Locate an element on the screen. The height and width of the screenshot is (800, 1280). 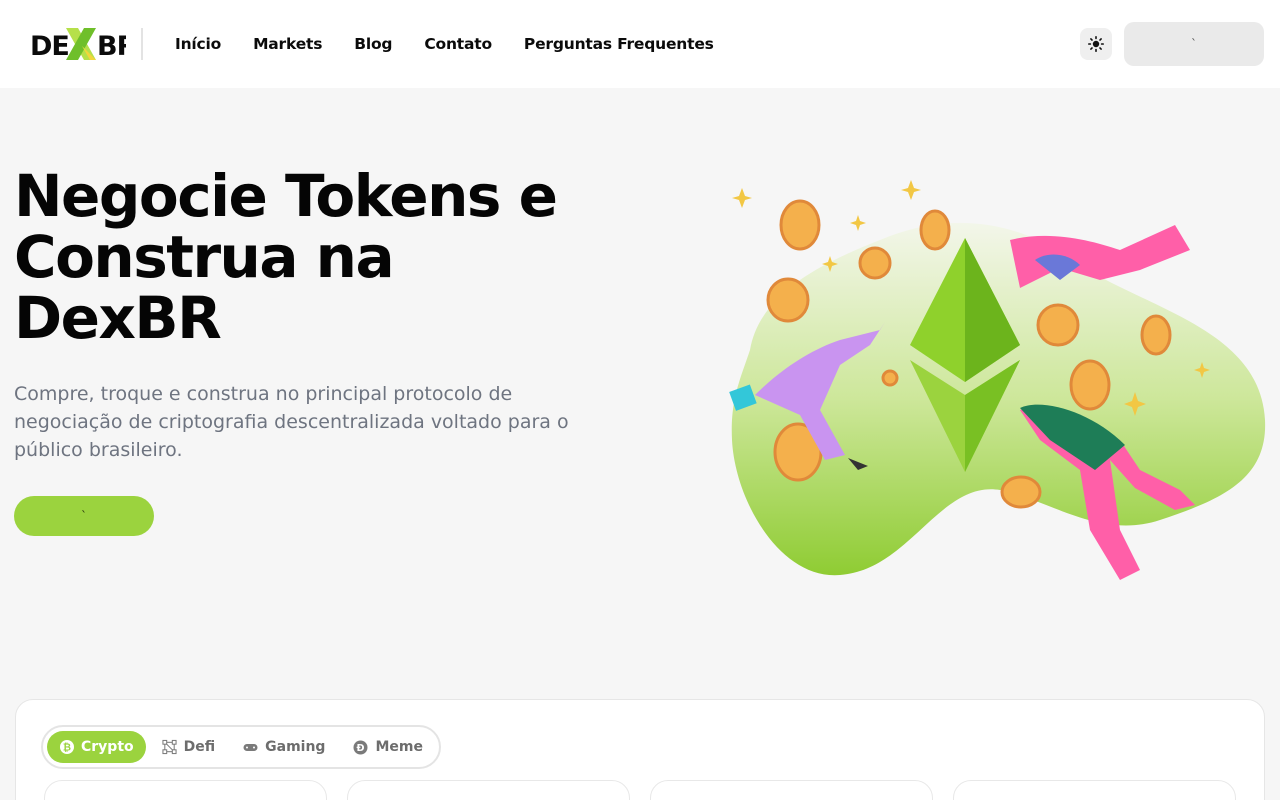
nav-item-inicio: Início is located at coordinates (198, 44).